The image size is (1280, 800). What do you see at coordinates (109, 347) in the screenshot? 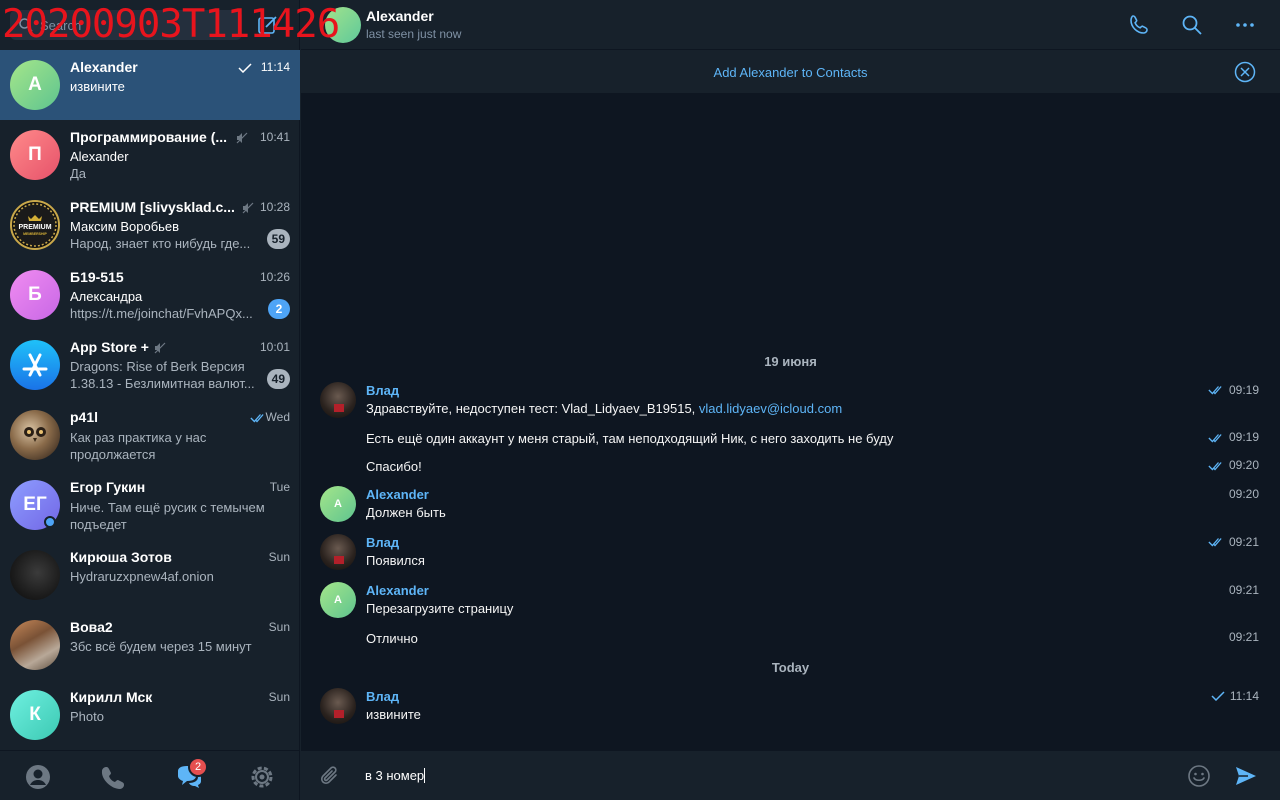
I see `chat-name: App Store +` at bounding box center [109, 347].